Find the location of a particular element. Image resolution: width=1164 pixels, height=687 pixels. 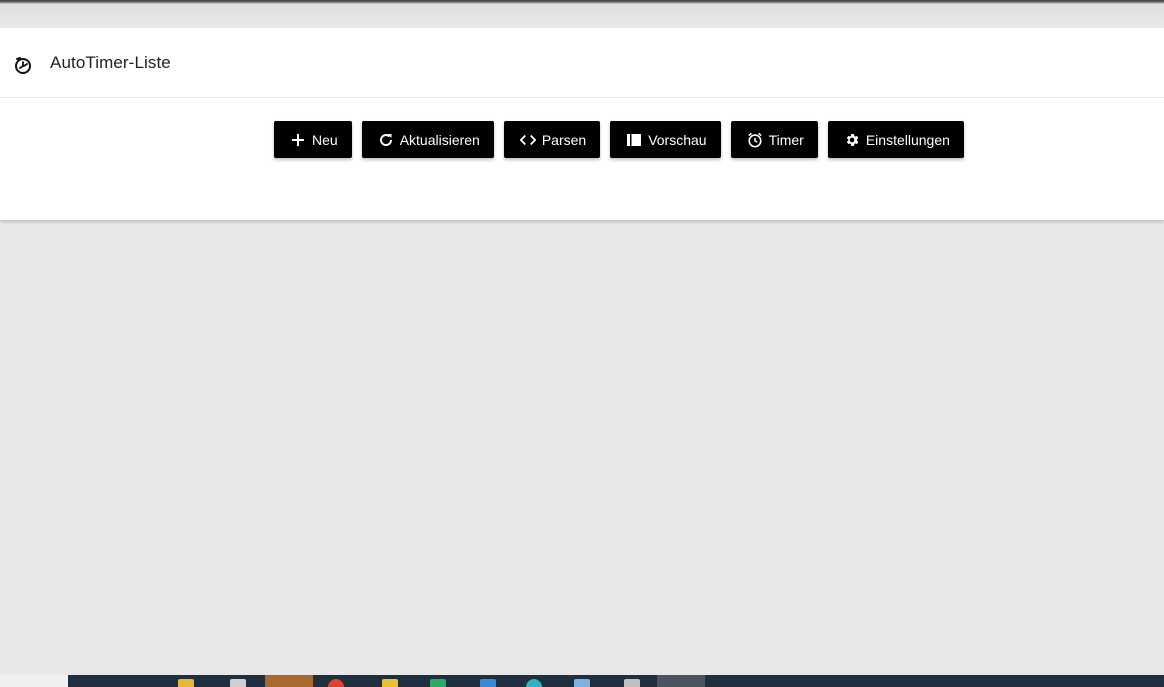

alarm-clock-icon is located at coordinates (755, 140).